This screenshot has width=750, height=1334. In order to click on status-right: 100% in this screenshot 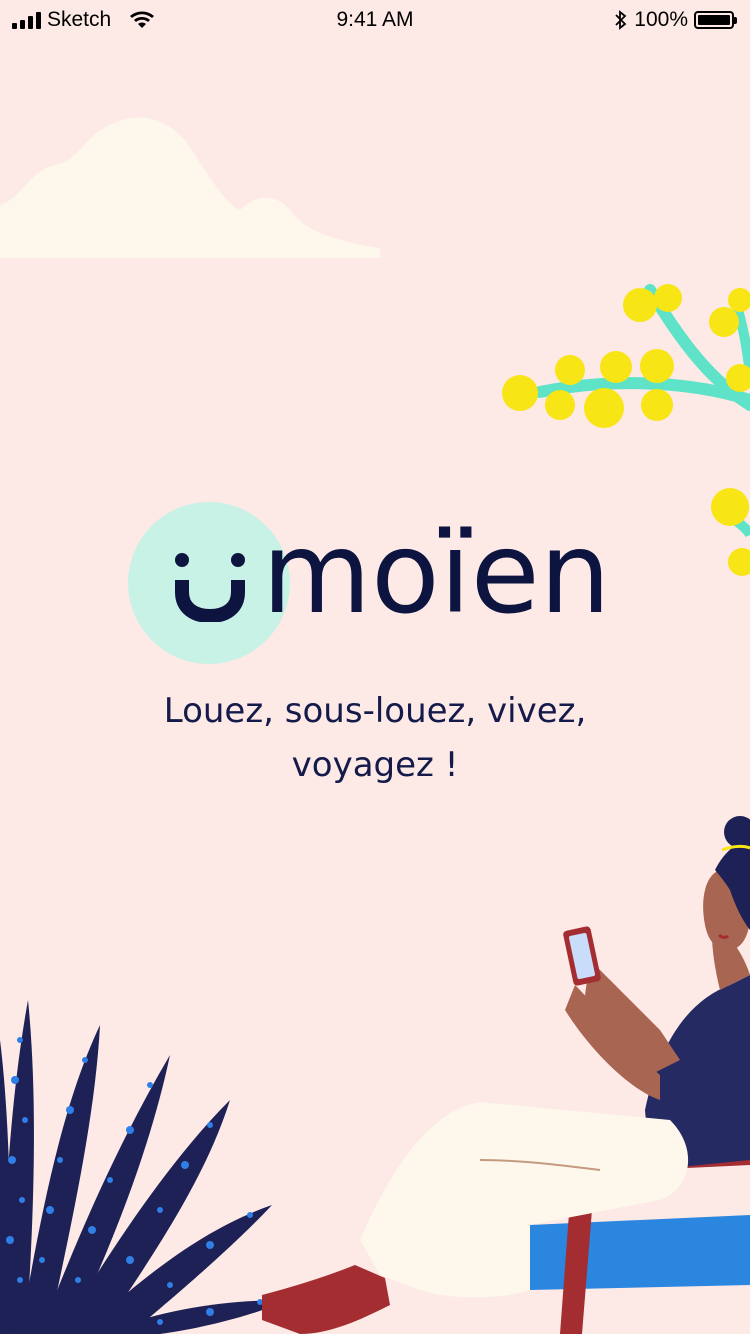, I will do `click(675, 20)`.